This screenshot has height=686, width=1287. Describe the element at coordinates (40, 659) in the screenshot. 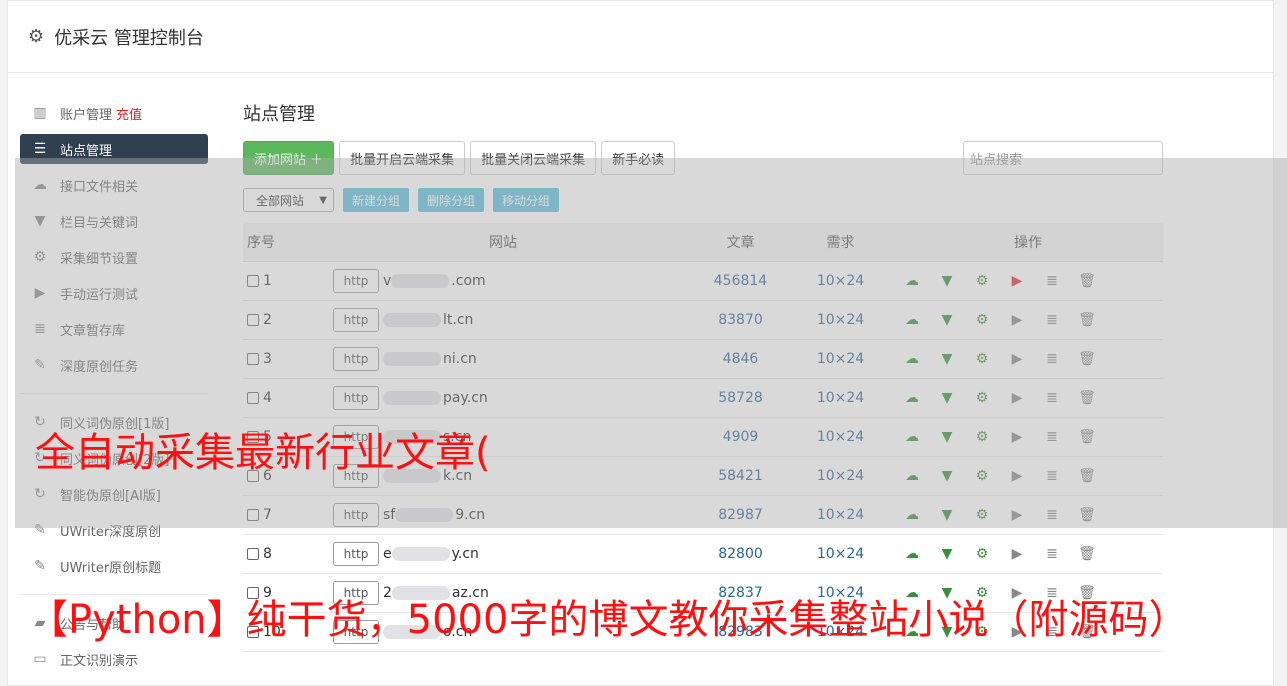

I see `monitor-icon: ▭` at that location.